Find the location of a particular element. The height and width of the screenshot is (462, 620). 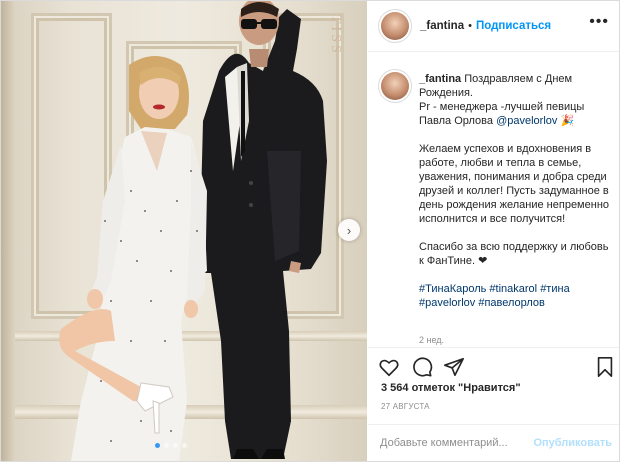

party-emoji: 🎉 is located at coordinates (567, 121).